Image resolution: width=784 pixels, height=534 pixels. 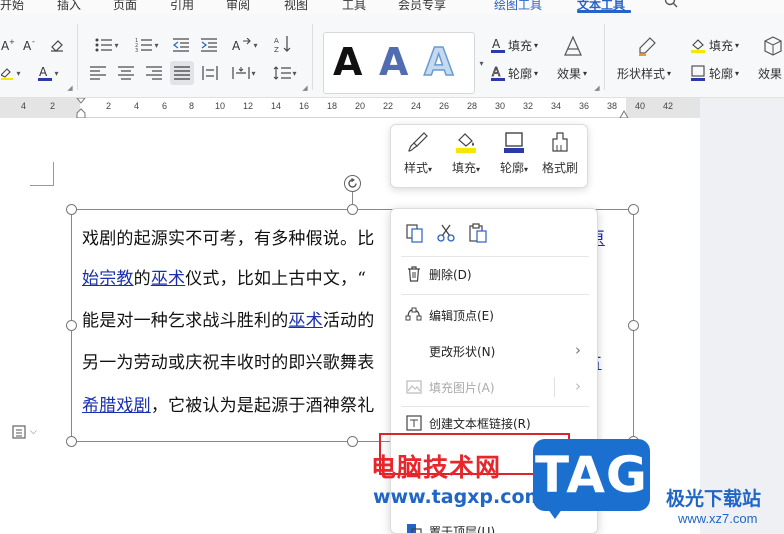 I want to click on chevron-down-icon: ⌵, so click(x=33, y=432).